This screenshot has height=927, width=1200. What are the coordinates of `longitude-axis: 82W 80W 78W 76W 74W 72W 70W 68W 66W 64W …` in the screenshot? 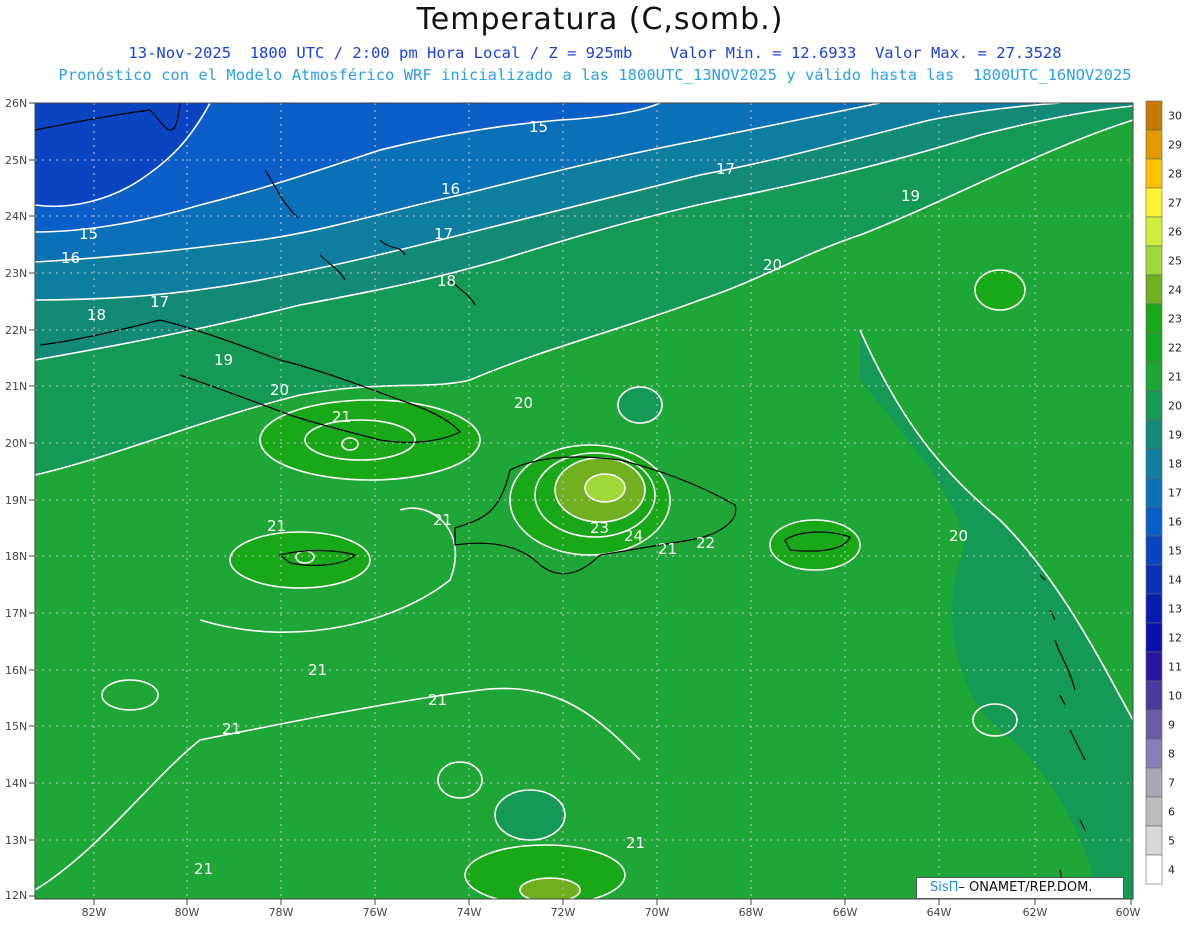 It's located at (611, 912).